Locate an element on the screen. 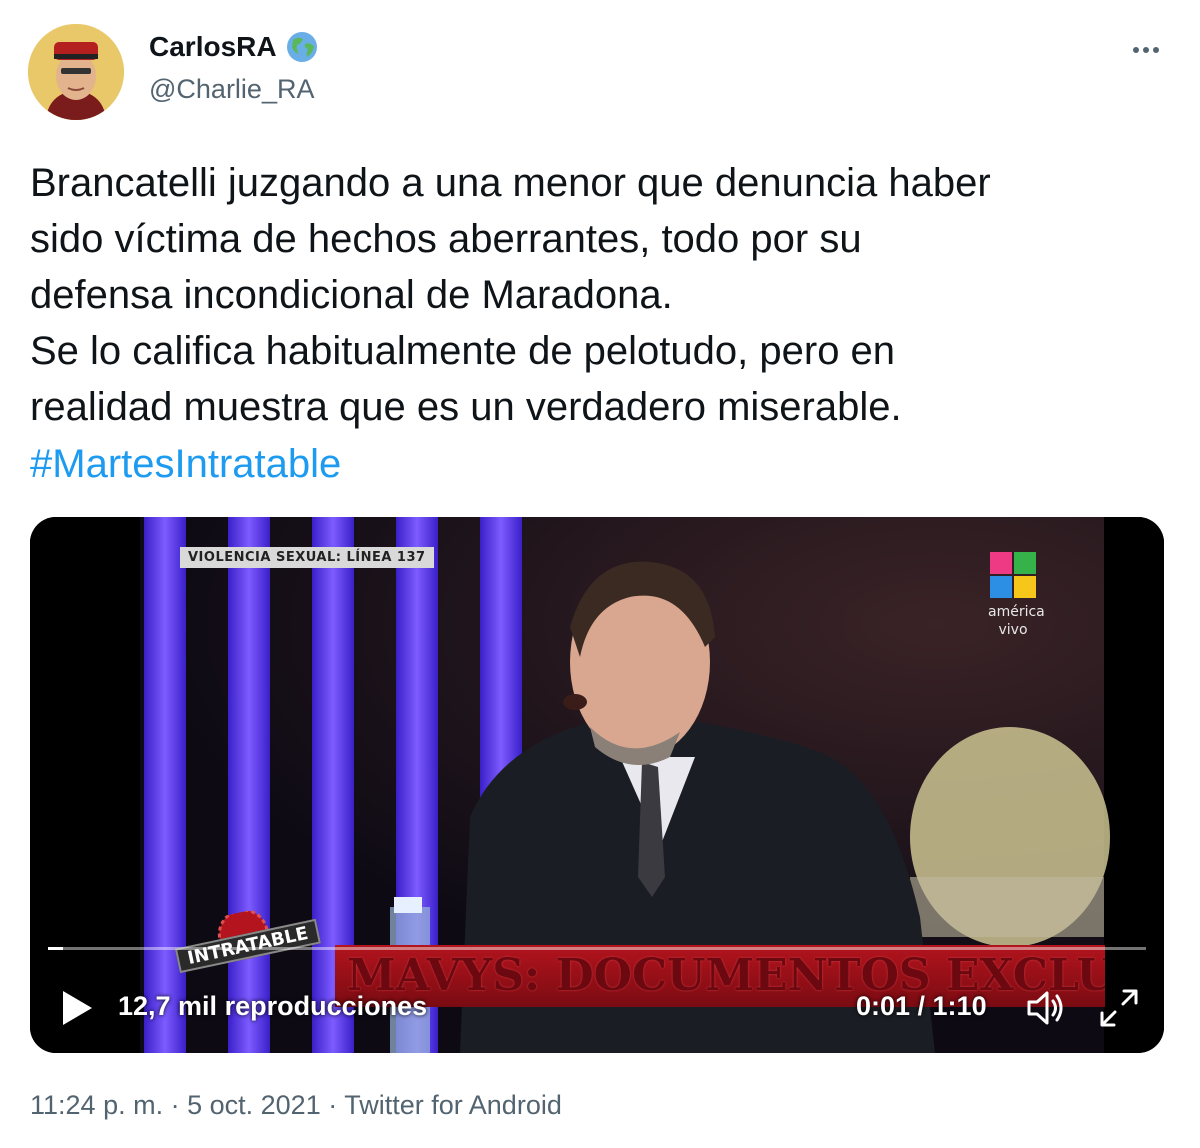 The height and width of the screenshot is (1148, 1200). volume-icon is located at coordinates (1046, 1008).